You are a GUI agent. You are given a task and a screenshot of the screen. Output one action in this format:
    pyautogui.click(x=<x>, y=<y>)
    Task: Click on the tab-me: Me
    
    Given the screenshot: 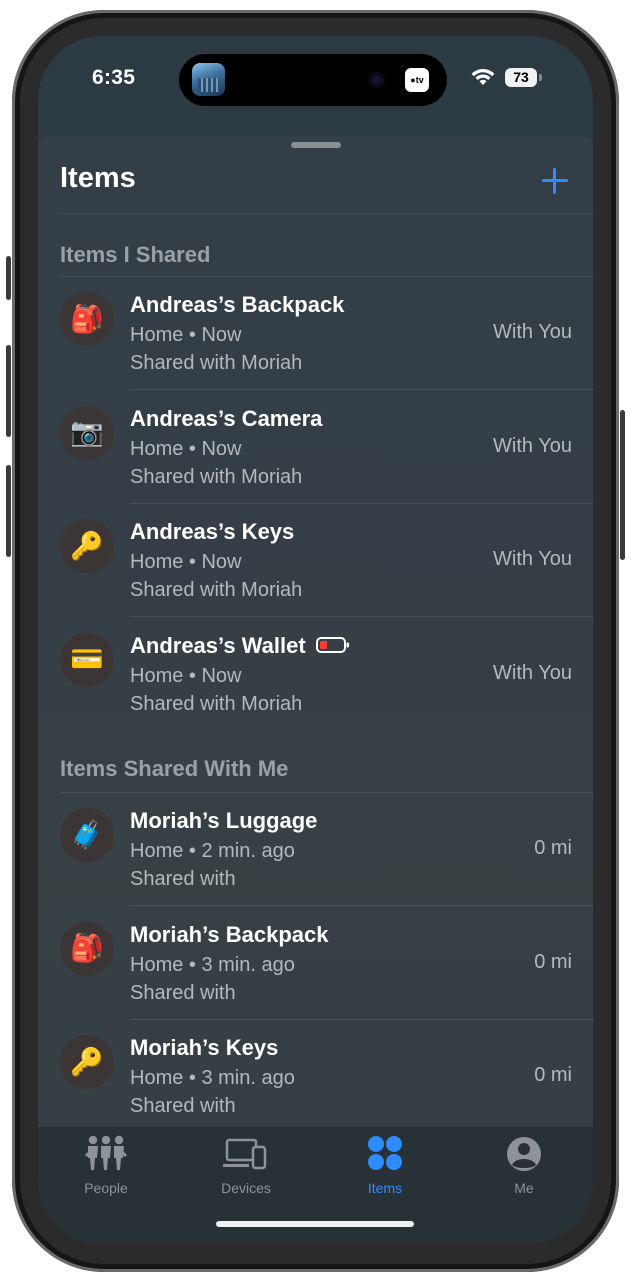 What is the action you would take?
    pyautogui.click(x=524, y=1165)
    